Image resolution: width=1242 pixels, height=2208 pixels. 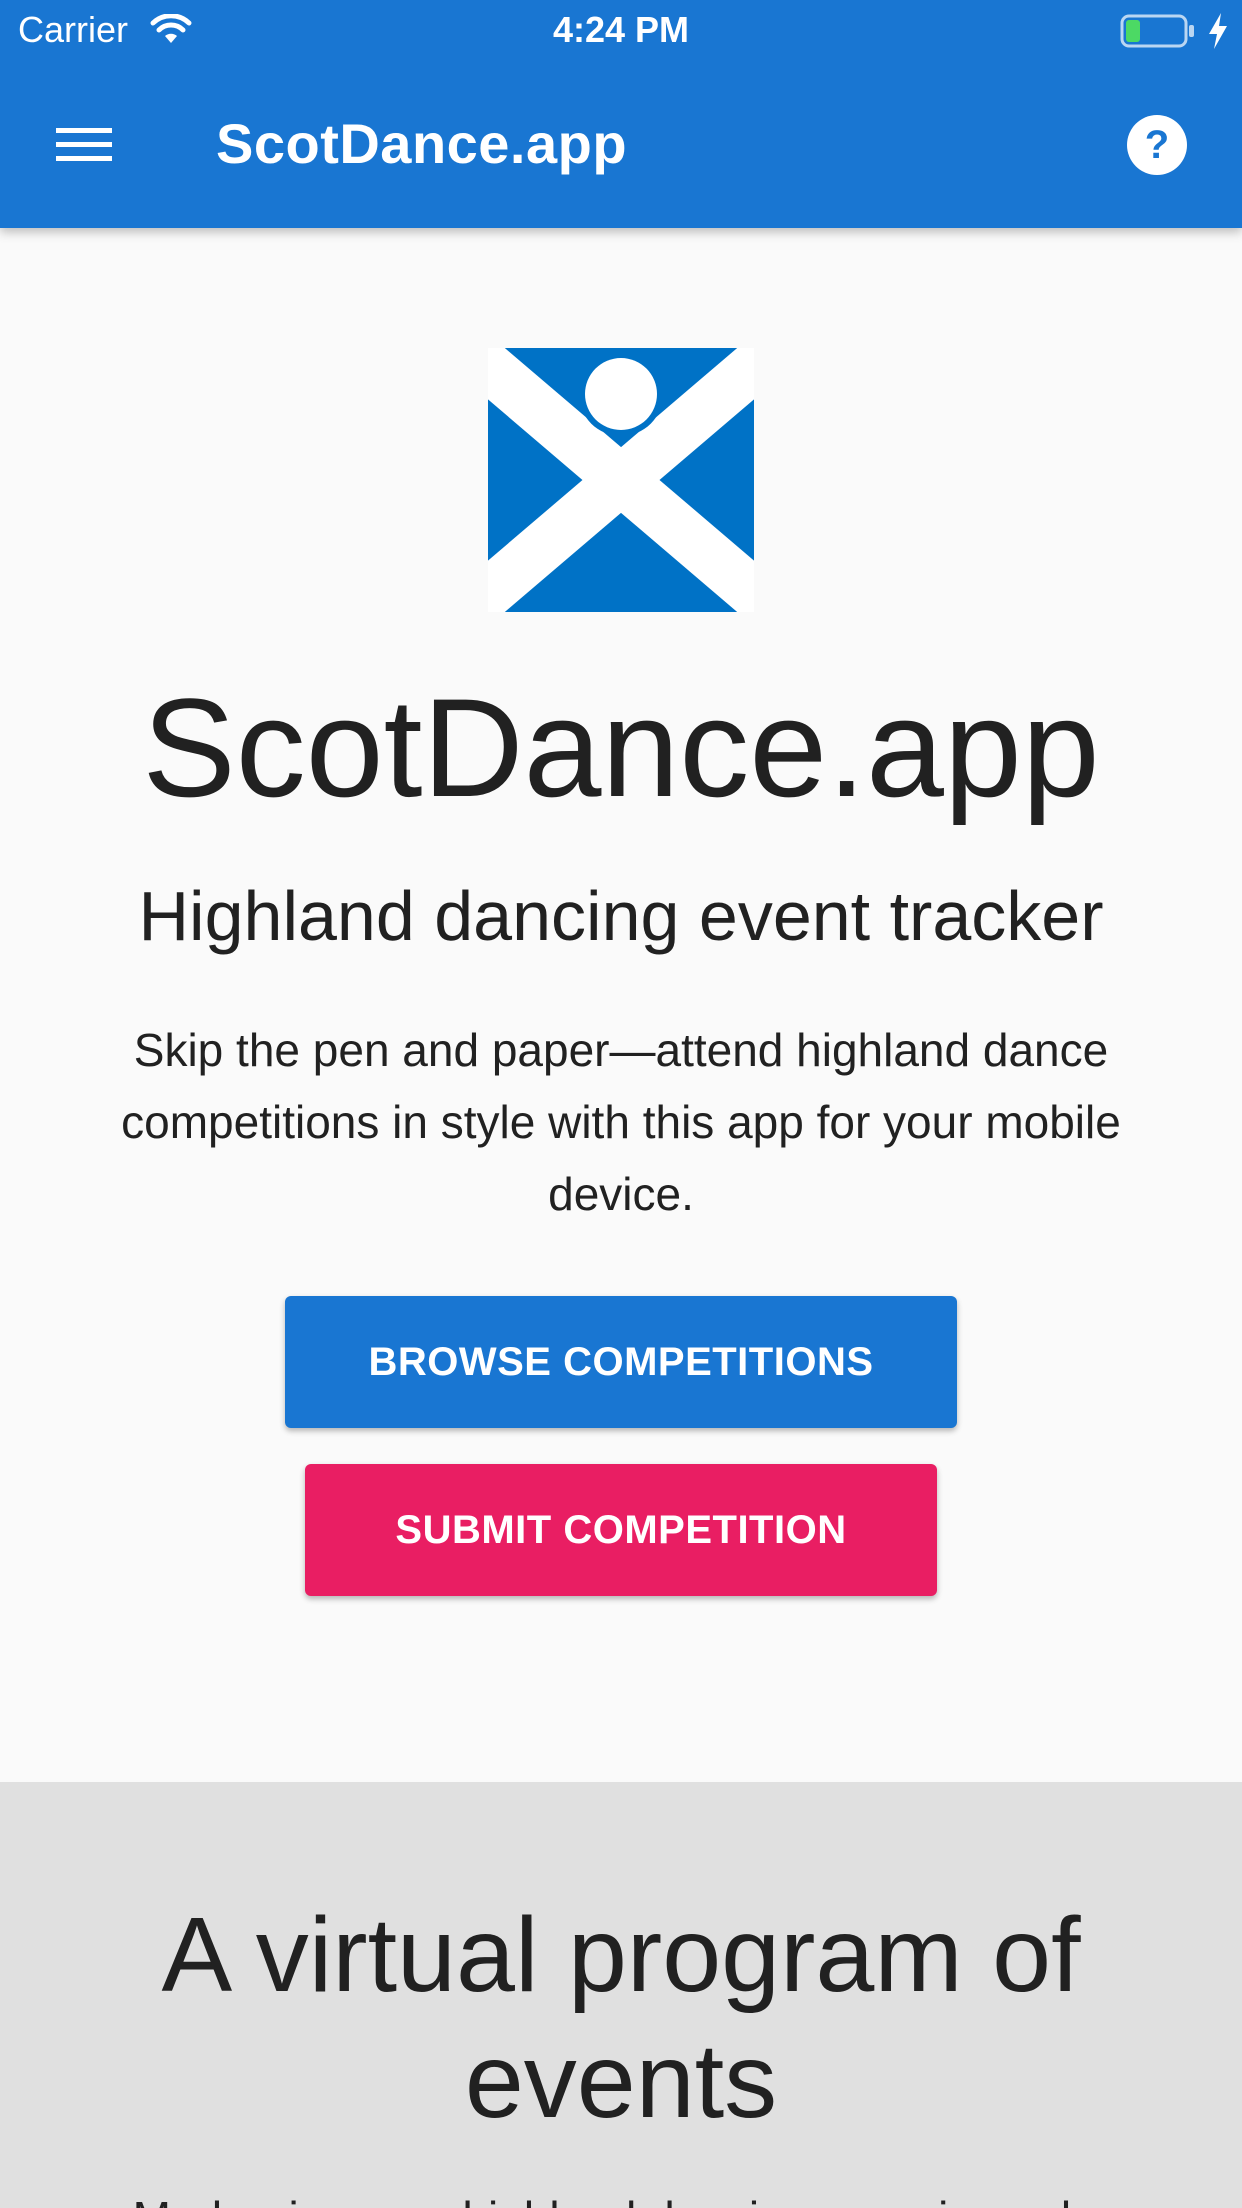 I want to click on top-bar: Carrier 4:24 PM ScotDance.app ?, so click(x=621, y=114).